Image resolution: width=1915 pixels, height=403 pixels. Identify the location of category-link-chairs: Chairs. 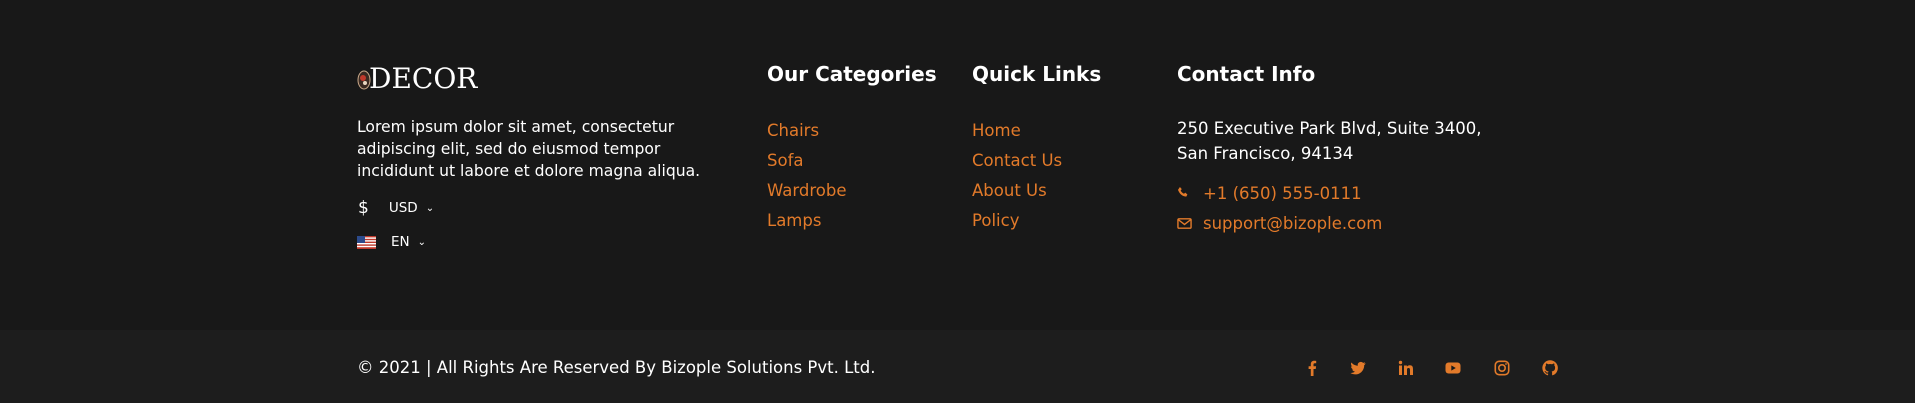
(806, 135).